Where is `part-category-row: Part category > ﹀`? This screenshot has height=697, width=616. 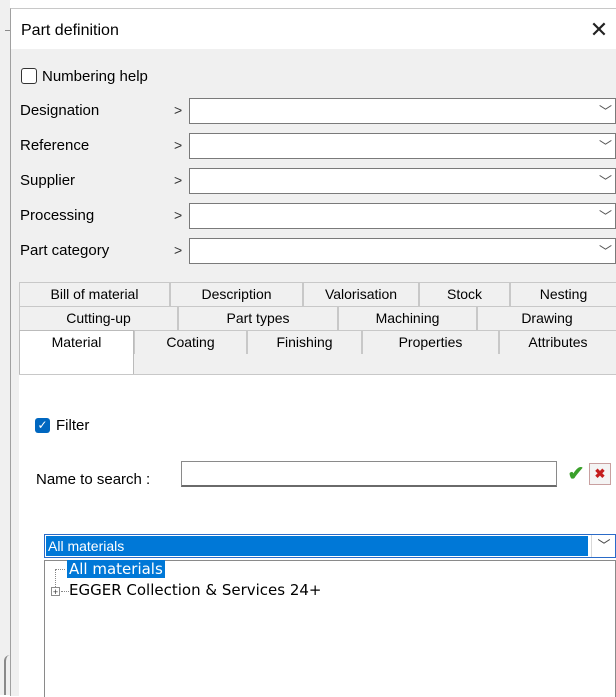
part-category-row: Part category > ﹀ is located at coordinates (313, 251).